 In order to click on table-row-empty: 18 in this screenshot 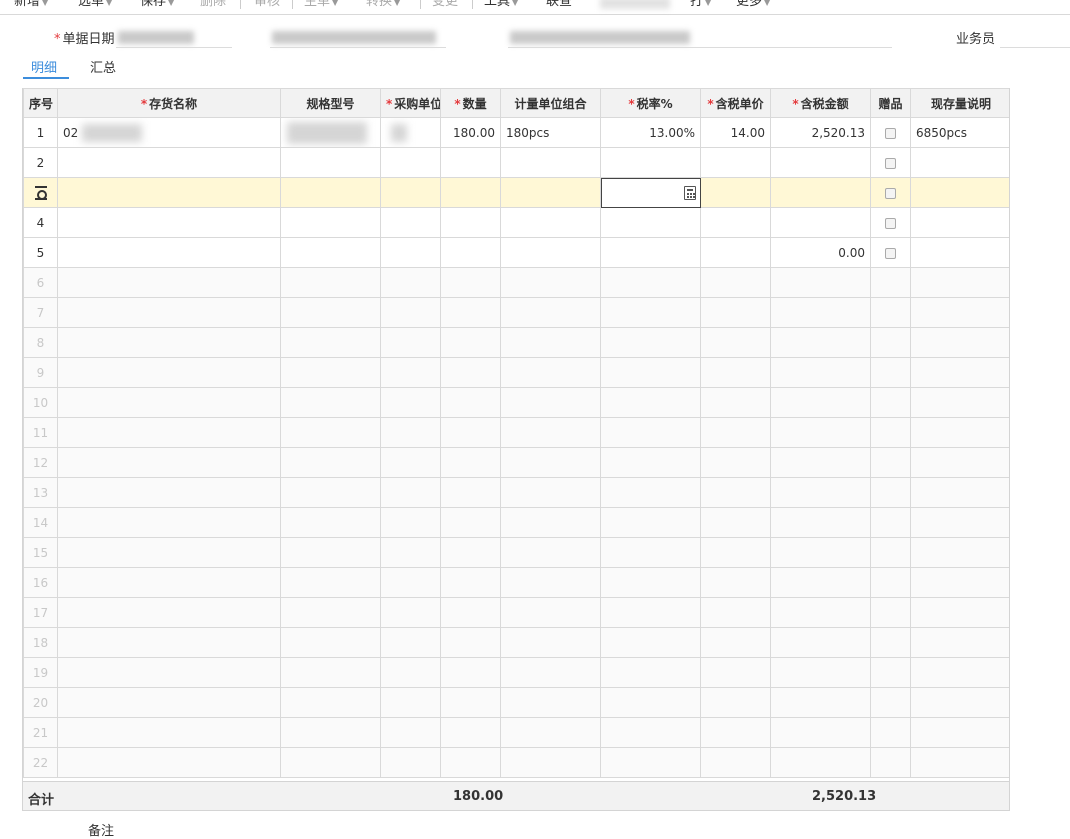, I will do `click(516, 642)`.